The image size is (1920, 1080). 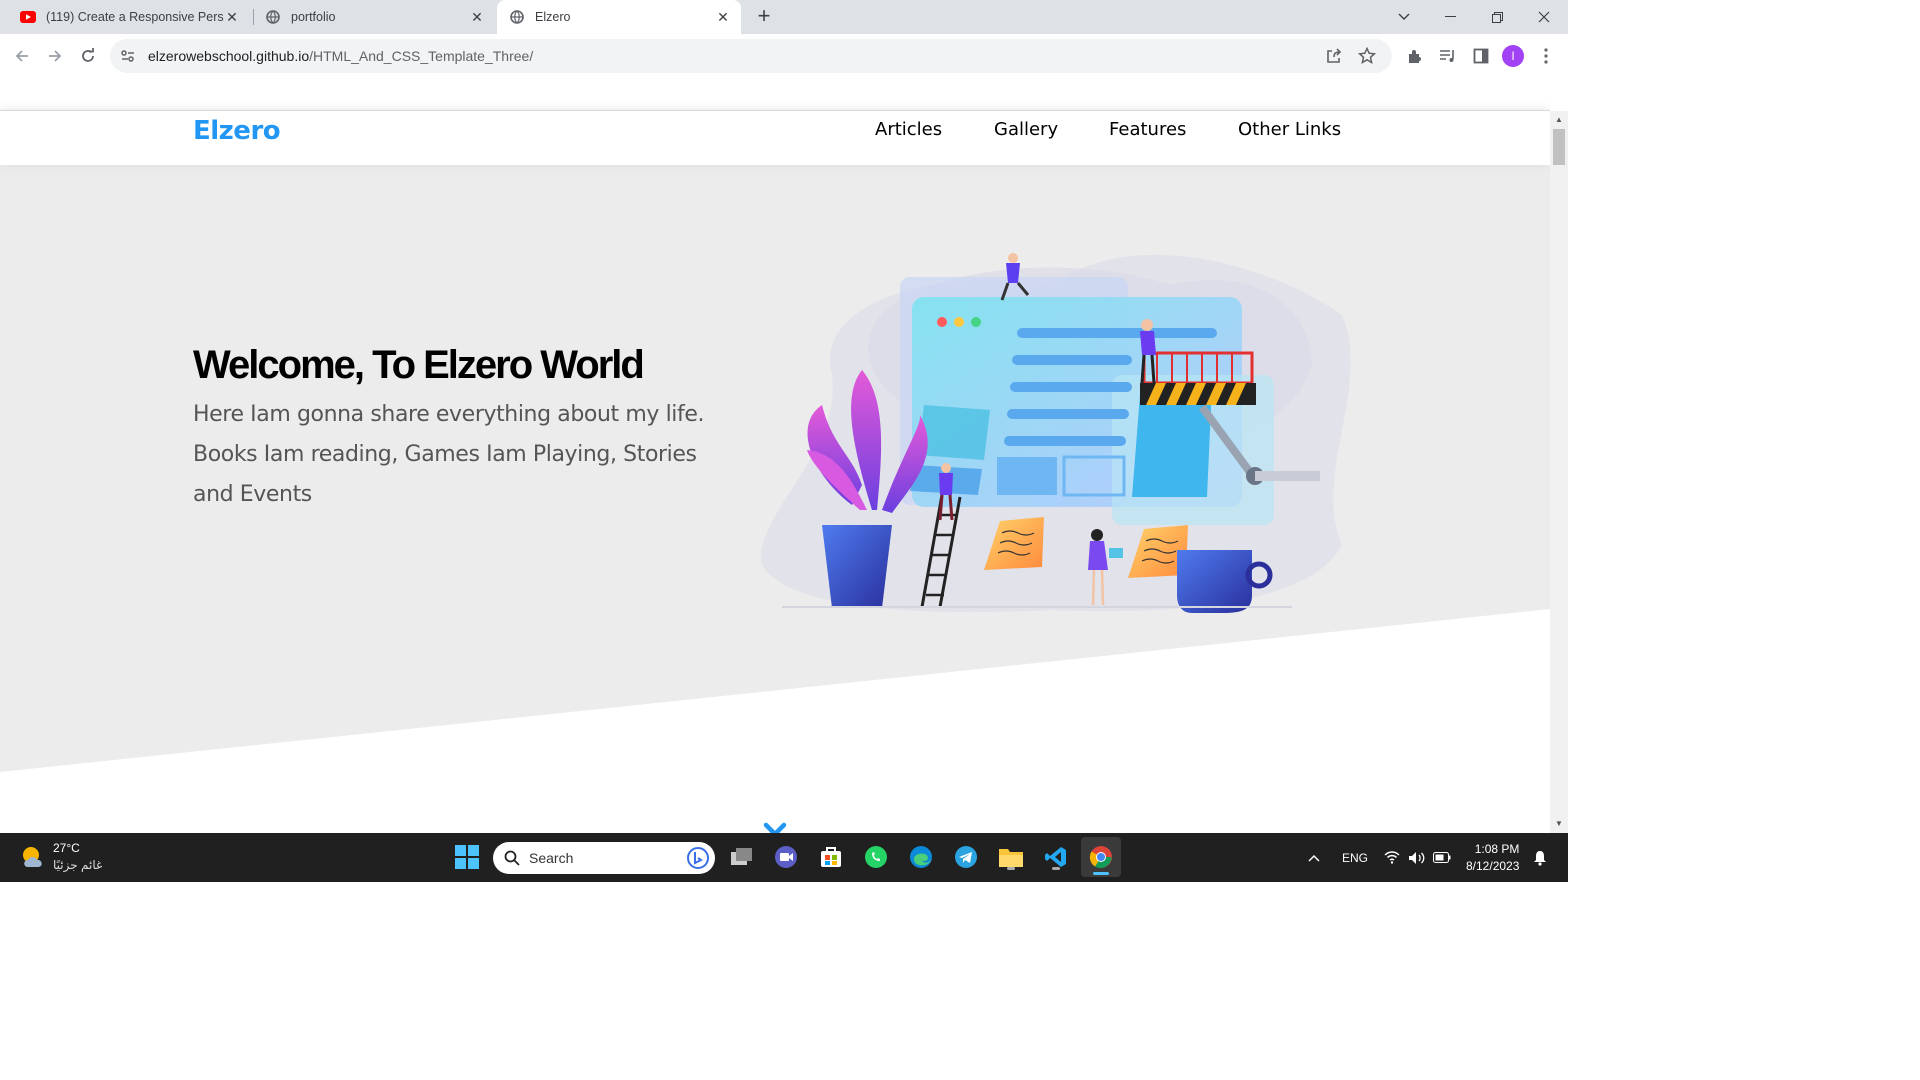 What do you see at coordinates (33, 857) in the screenshot?
I see `weather-partly-cloudy-icon` at bounding box center [33, 857].